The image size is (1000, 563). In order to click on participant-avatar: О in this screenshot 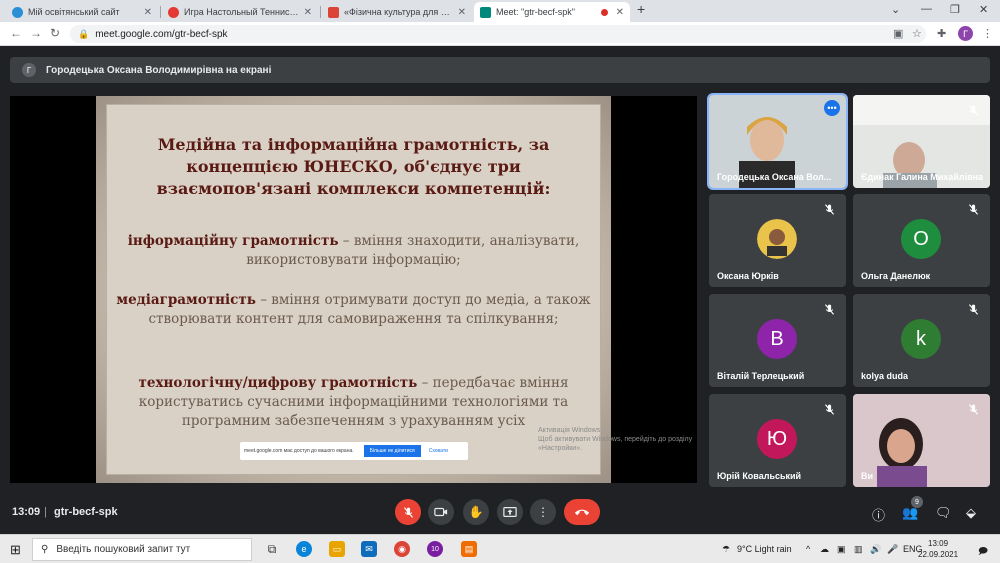, I will do `click(921, 239)`.